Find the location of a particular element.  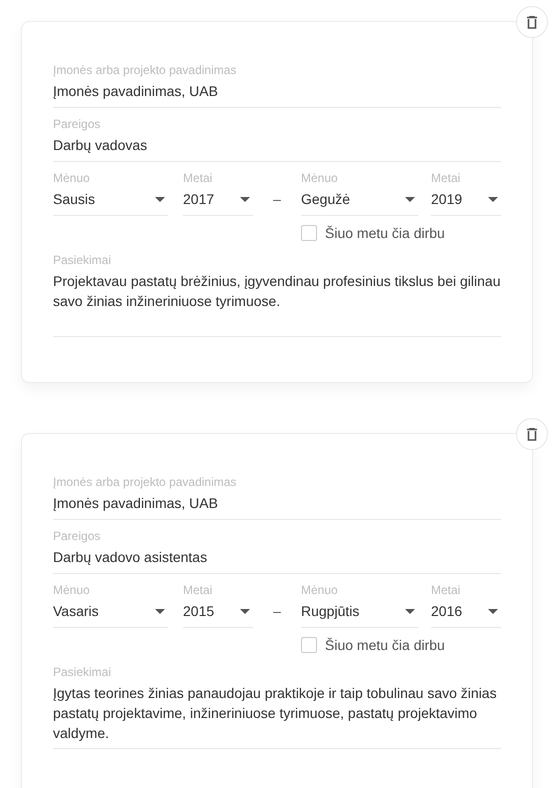

year-dropdown: 2015 is located at coordinates (218, 614).